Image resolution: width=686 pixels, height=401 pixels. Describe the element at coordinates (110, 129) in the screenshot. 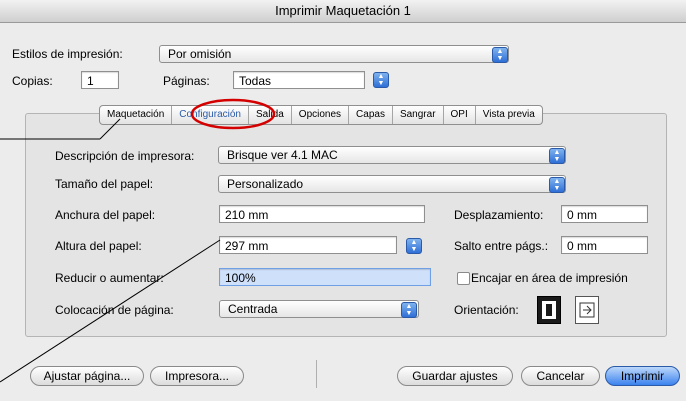

I see `callout-line-top-diagonal` at that location.